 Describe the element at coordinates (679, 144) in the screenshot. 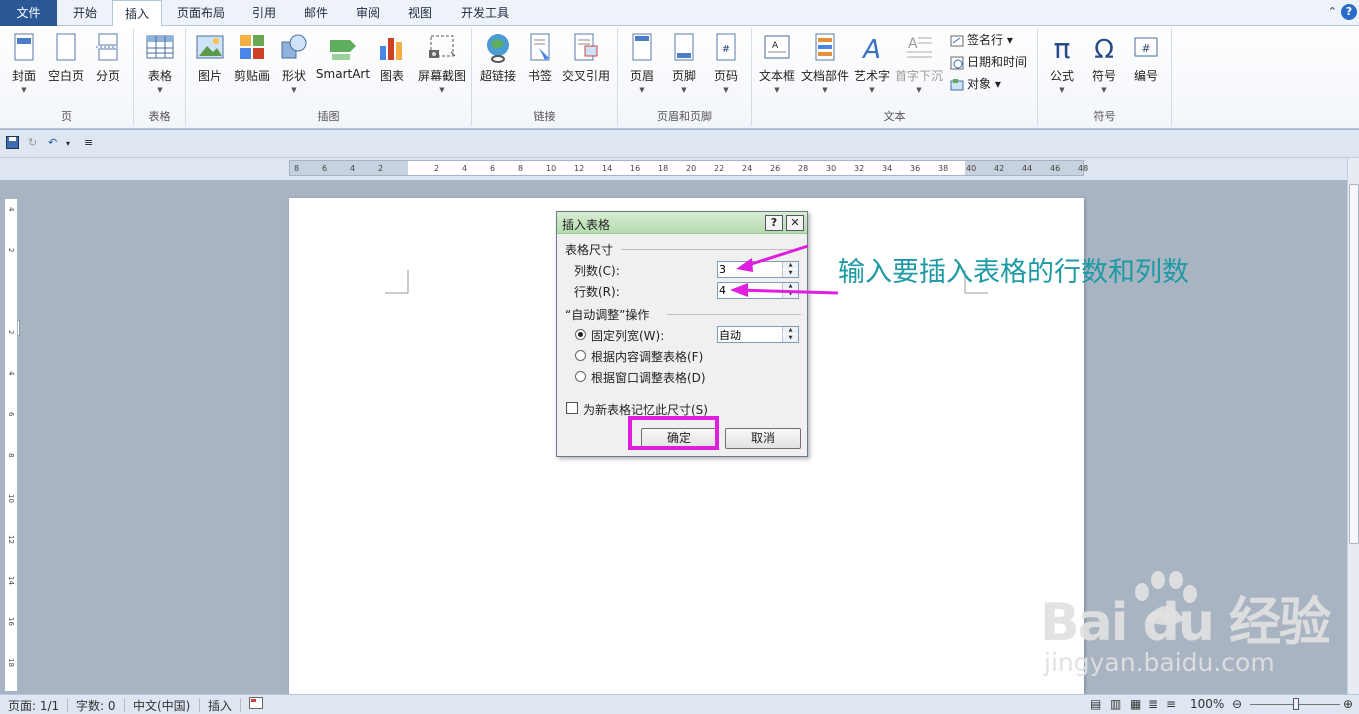

I see `quick-access-toolbar: ↻ ↶ ▾ ≡` at that location.